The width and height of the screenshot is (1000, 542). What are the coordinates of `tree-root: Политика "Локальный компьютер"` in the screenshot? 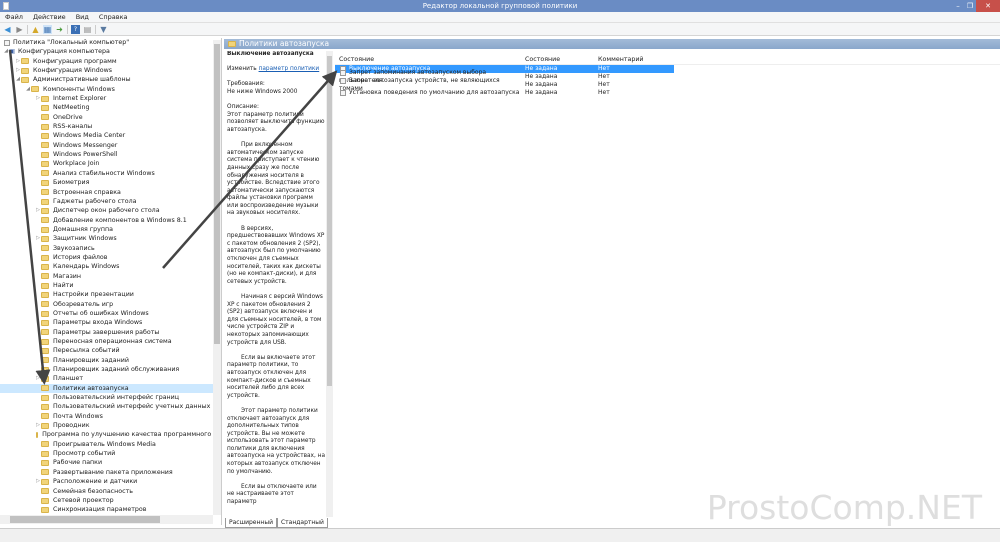 It's located at (110, 42).